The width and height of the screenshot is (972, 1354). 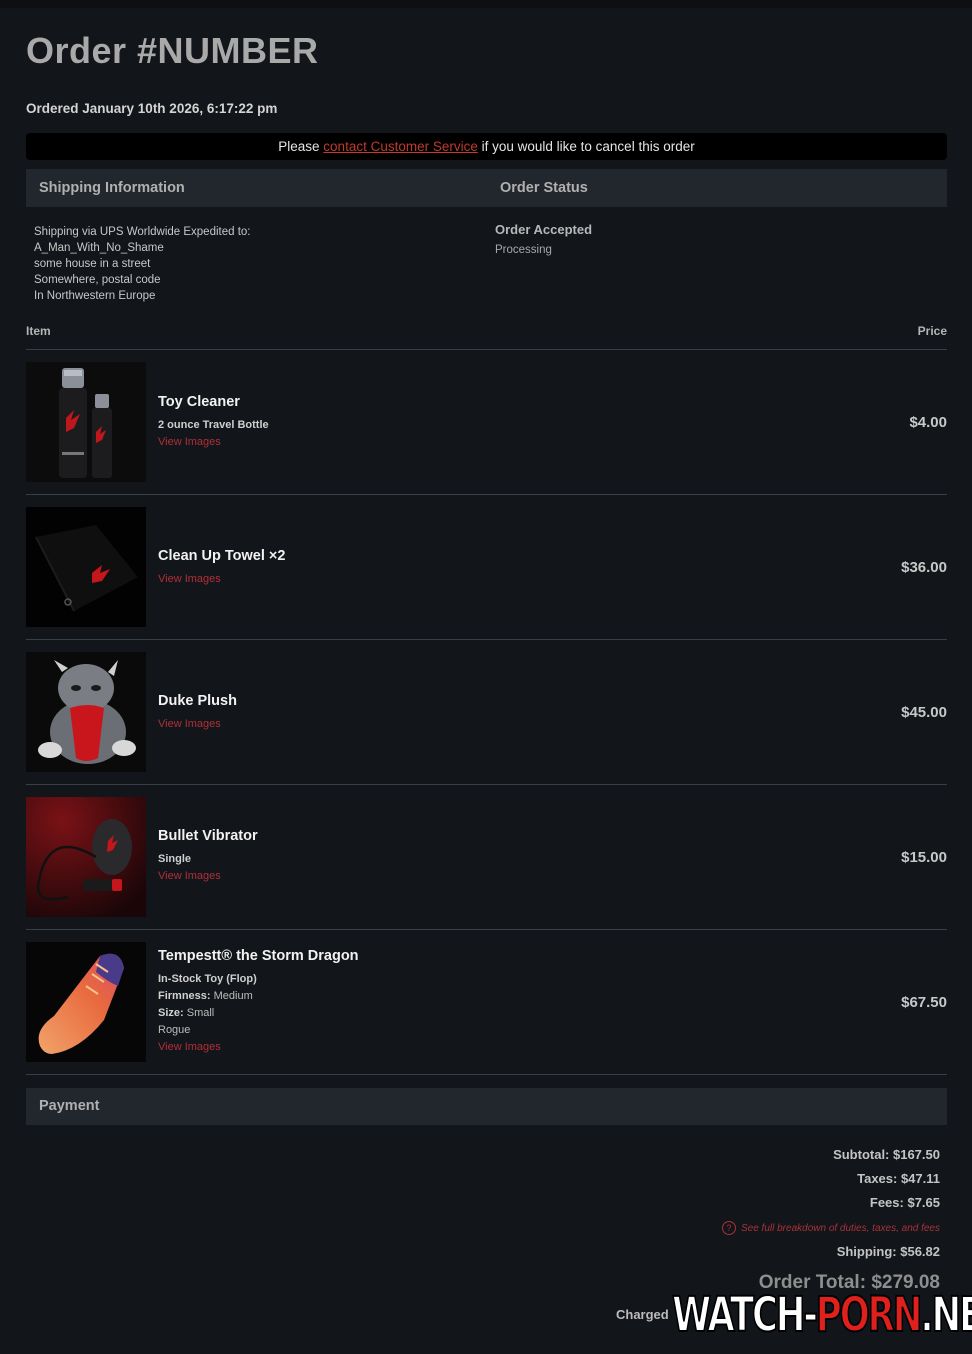 I want to click on size-value: Small, so click(x=199, y=1013).